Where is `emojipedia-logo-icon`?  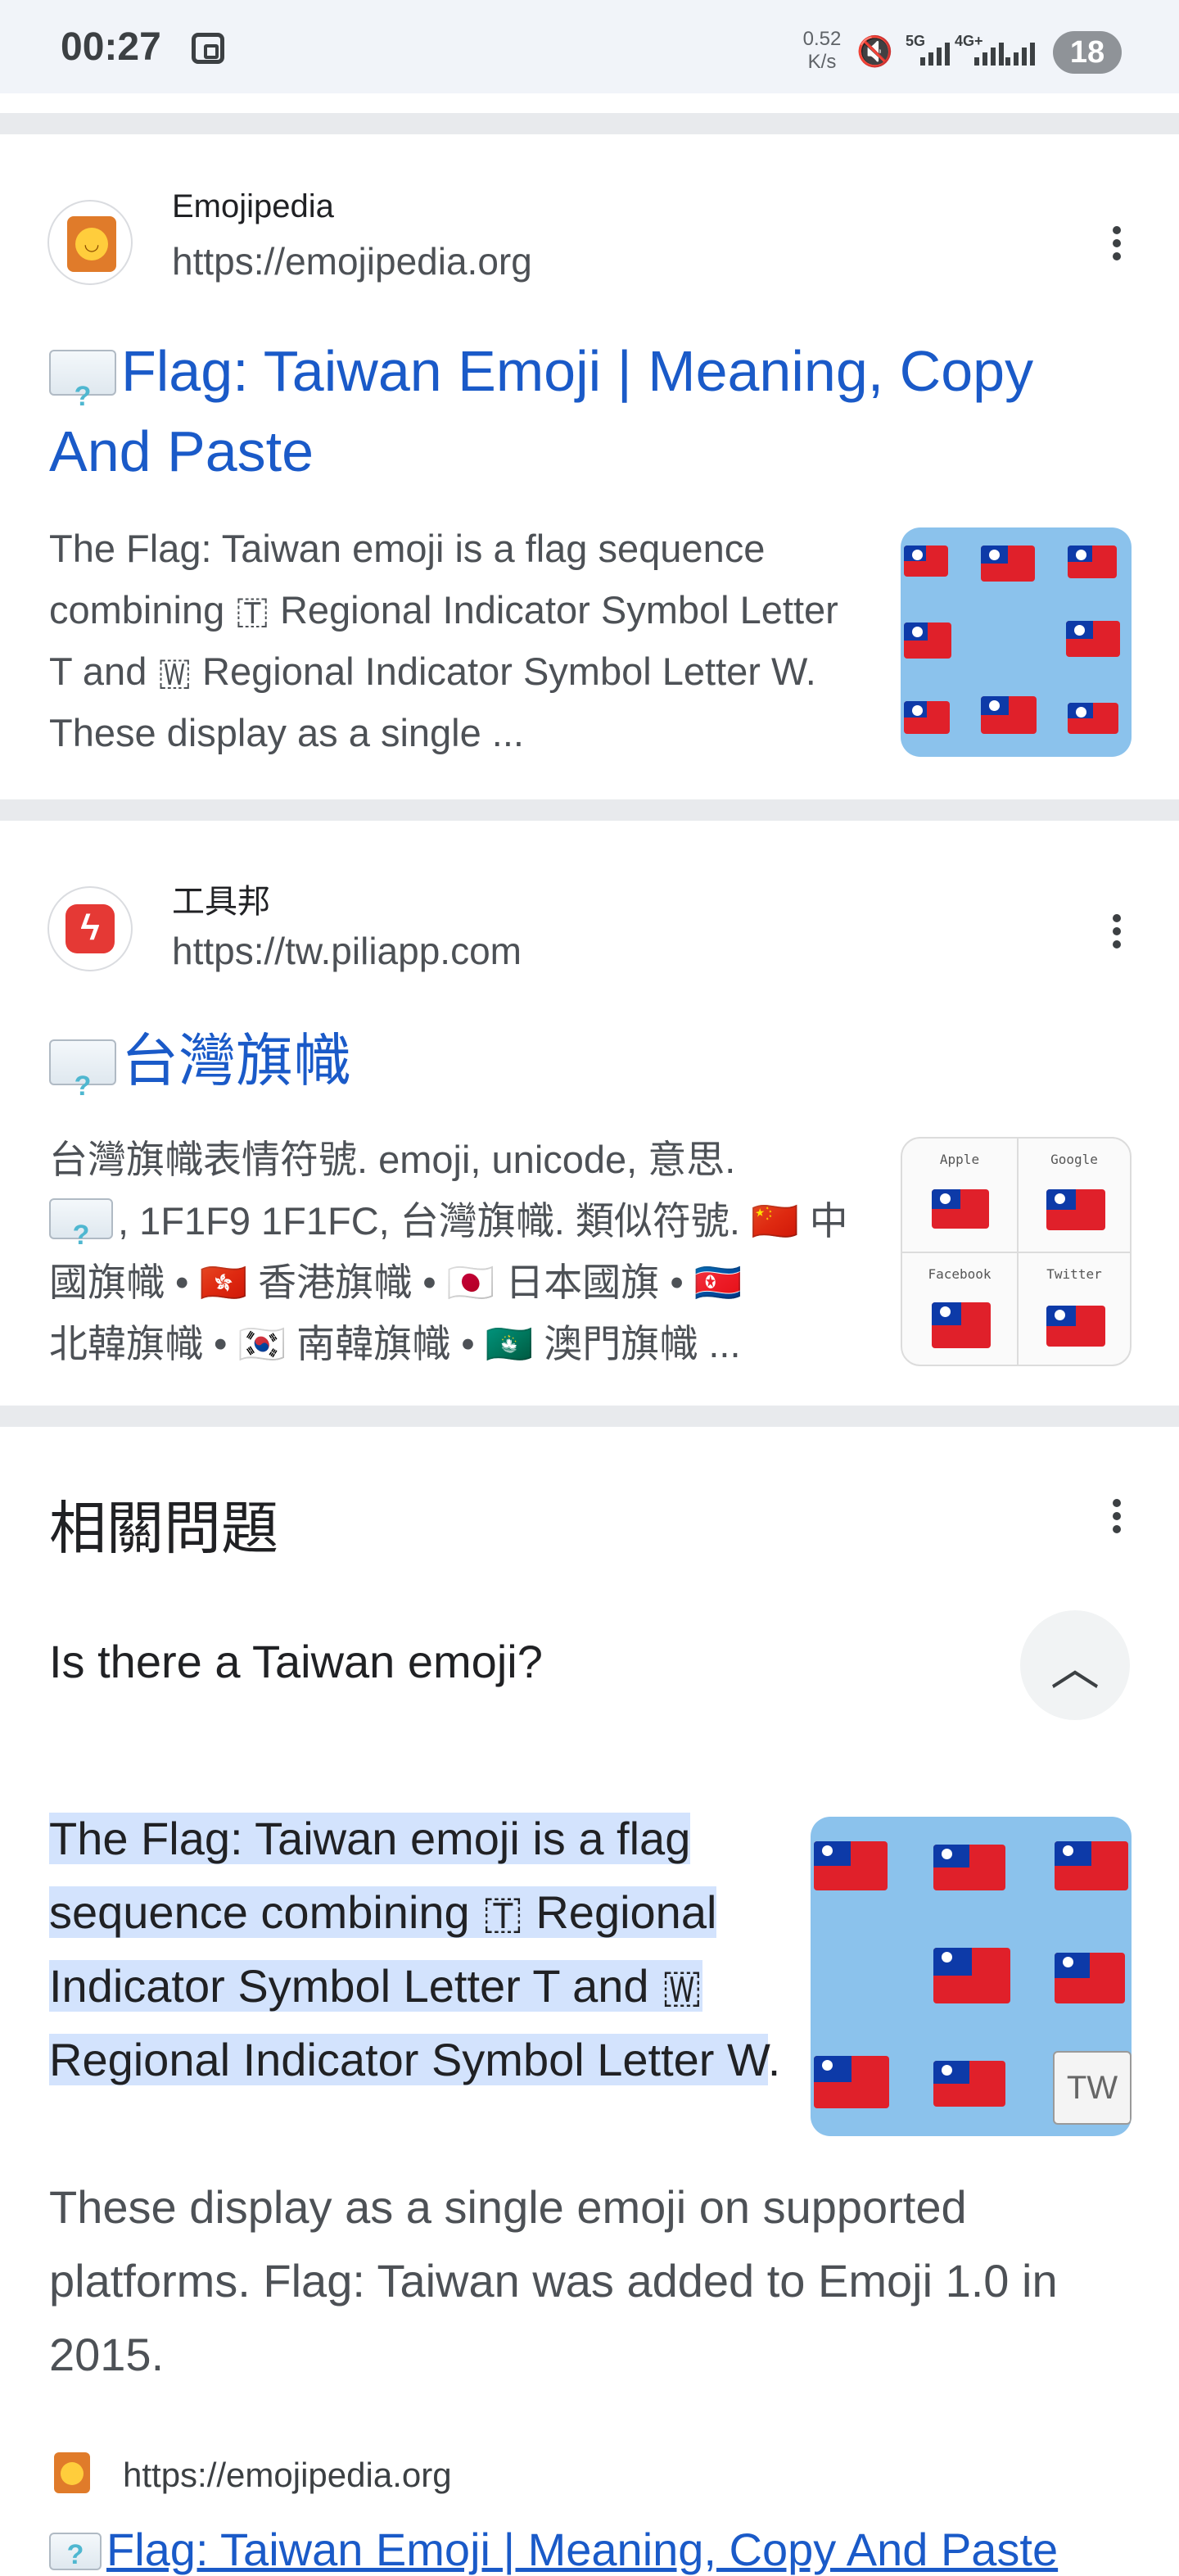 emojipedia-logo-icon is located at coordinates (72, 2473).